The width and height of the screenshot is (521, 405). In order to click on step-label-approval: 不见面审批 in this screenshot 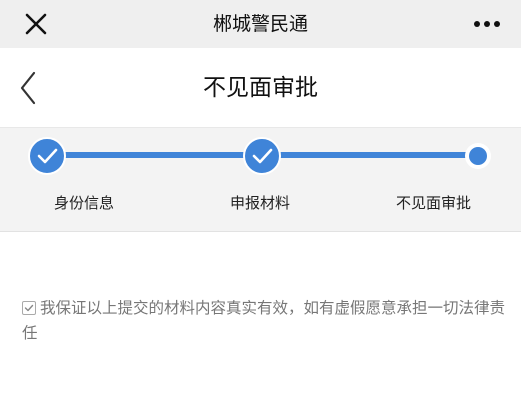, I will do `click(434, 203)`.